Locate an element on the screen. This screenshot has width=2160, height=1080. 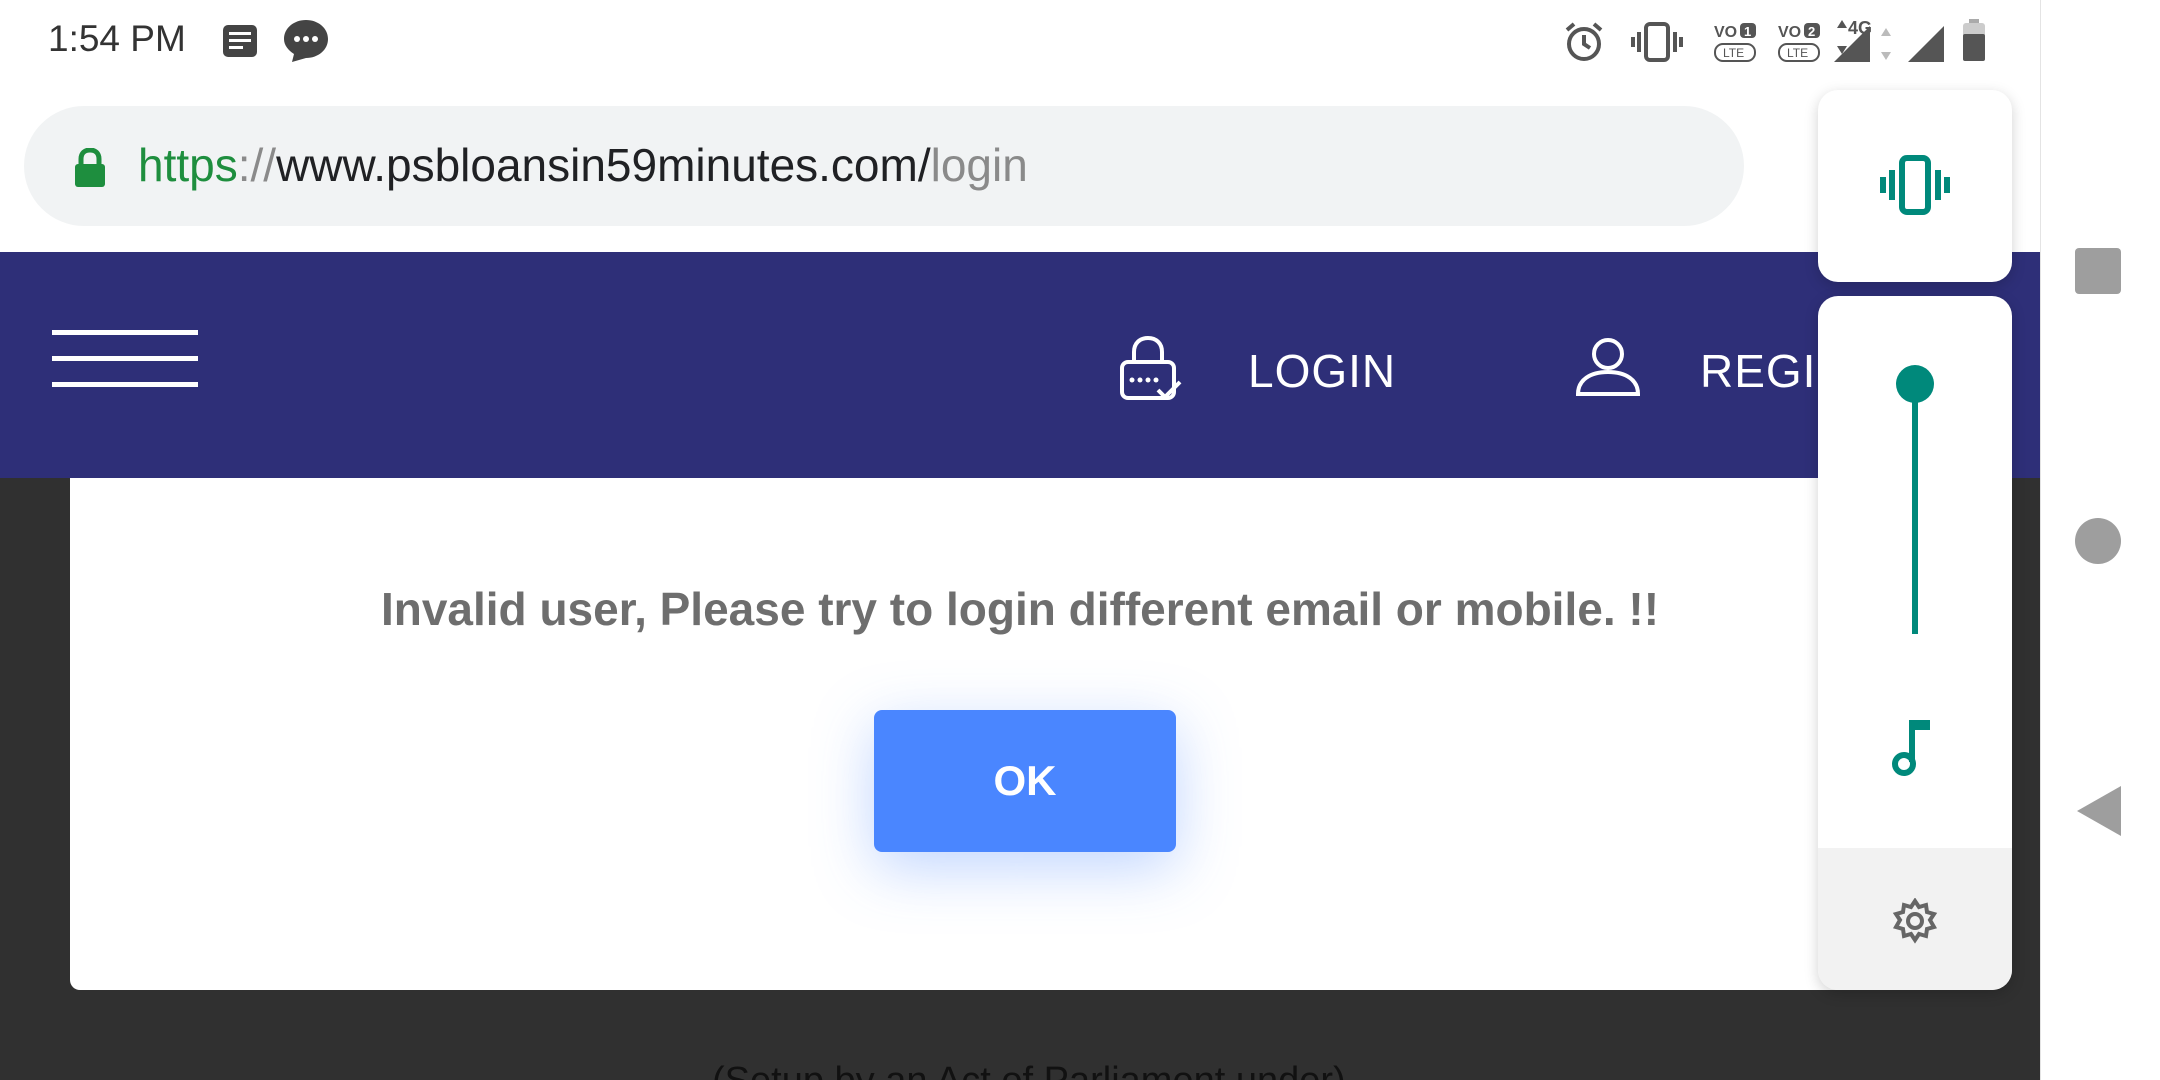
lock-icon is located at coordinates (90, 170).